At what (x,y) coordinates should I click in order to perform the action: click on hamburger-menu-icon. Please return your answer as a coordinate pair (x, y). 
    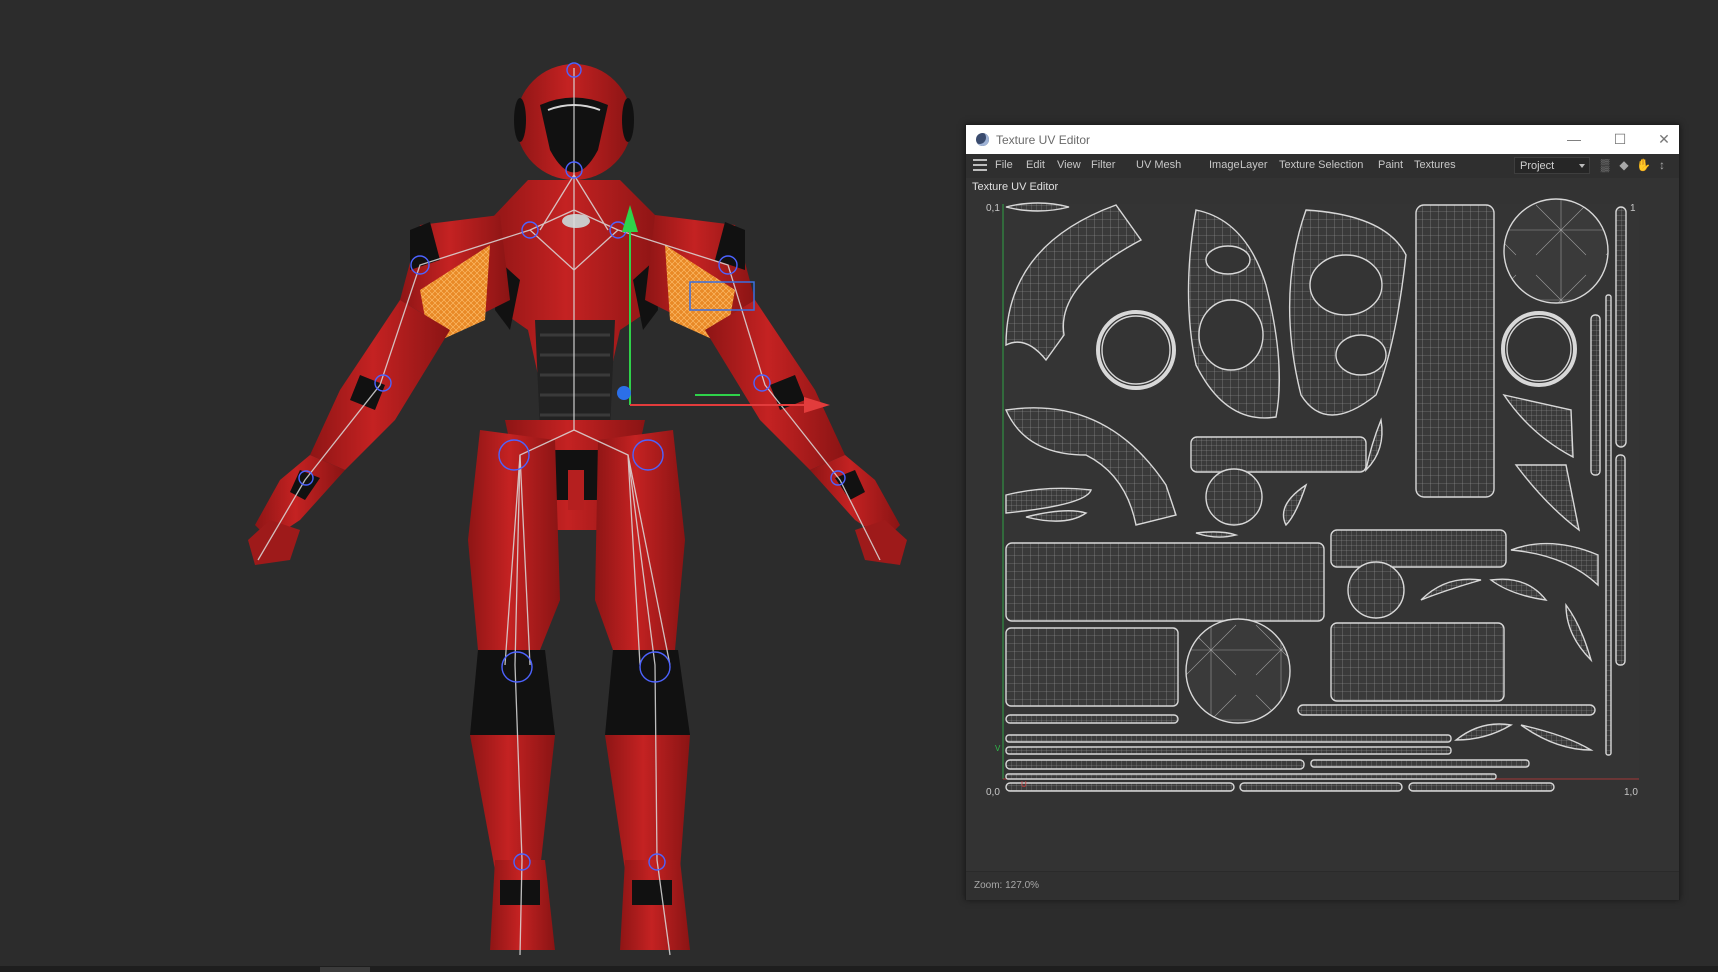
    Looking at the image, I should click on (980, 165).